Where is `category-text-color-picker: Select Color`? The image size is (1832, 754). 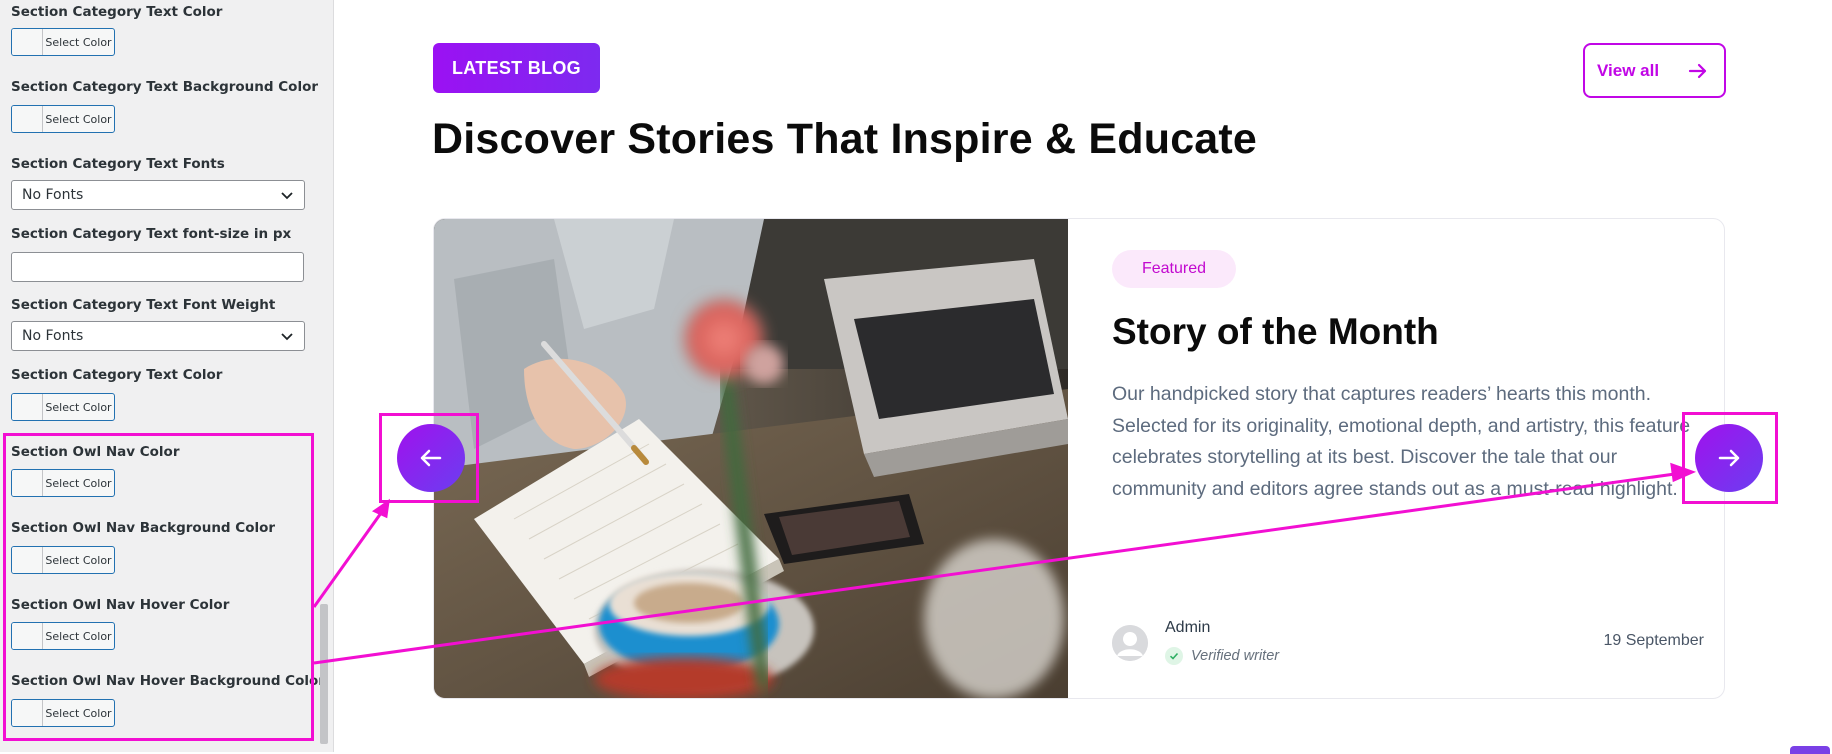 category-text-color-picker: Select Color is located at coordinates (63, 42).